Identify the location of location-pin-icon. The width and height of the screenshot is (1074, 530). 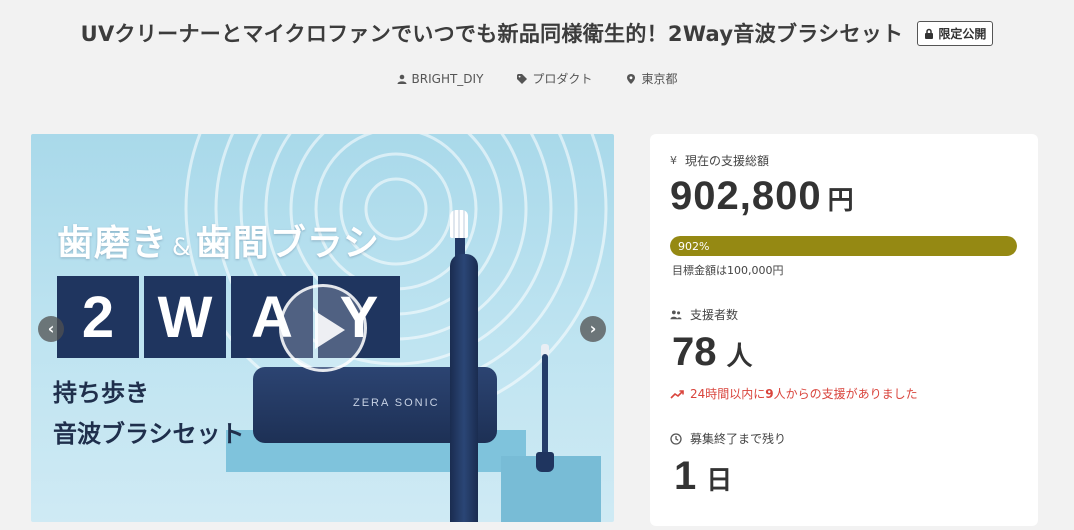
(631, 78).